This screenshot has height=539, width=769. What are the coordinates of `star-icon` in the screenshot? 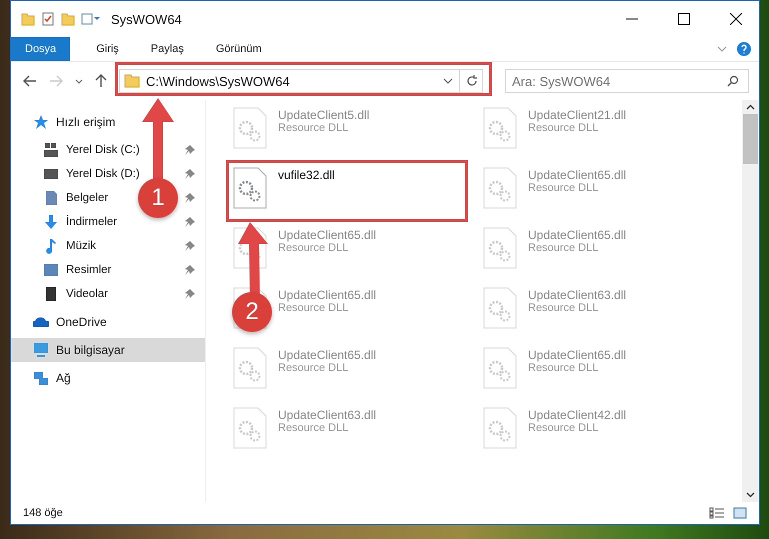 It's located at (41, 122).